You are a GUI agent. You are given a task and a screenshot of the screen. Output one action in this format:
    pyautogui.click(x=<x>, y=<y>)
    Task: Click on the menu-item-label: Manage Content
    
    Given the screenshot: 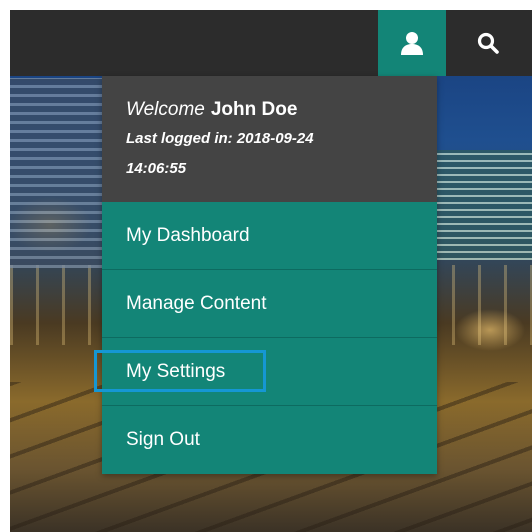 What is the action you would take?
    pyautogui.click(x=196, y=303)
    